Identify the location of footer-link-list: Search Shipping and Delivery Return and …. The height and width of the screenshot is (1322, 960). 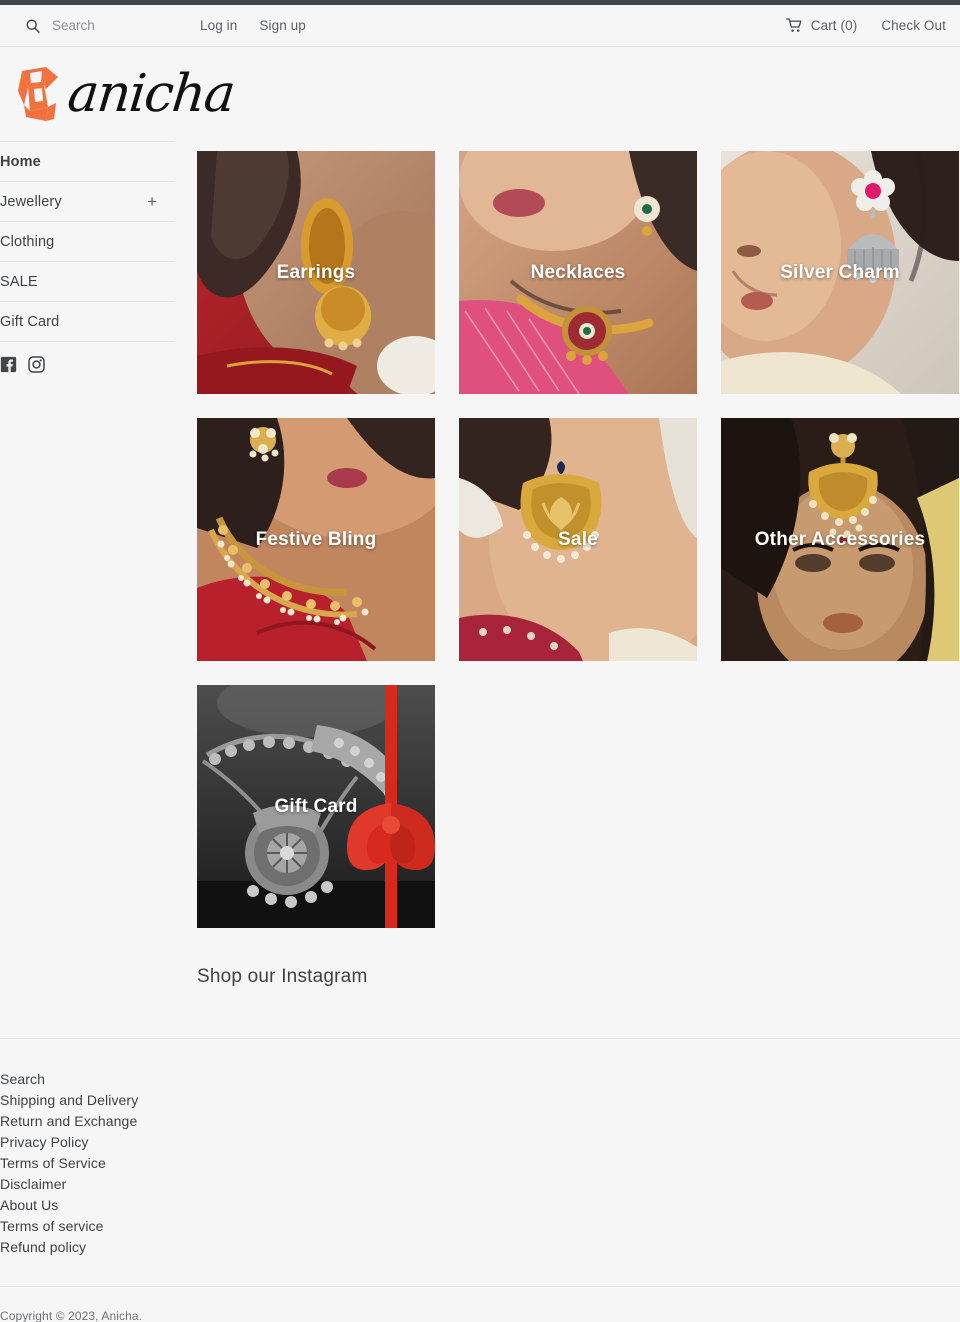
(480, 1163).